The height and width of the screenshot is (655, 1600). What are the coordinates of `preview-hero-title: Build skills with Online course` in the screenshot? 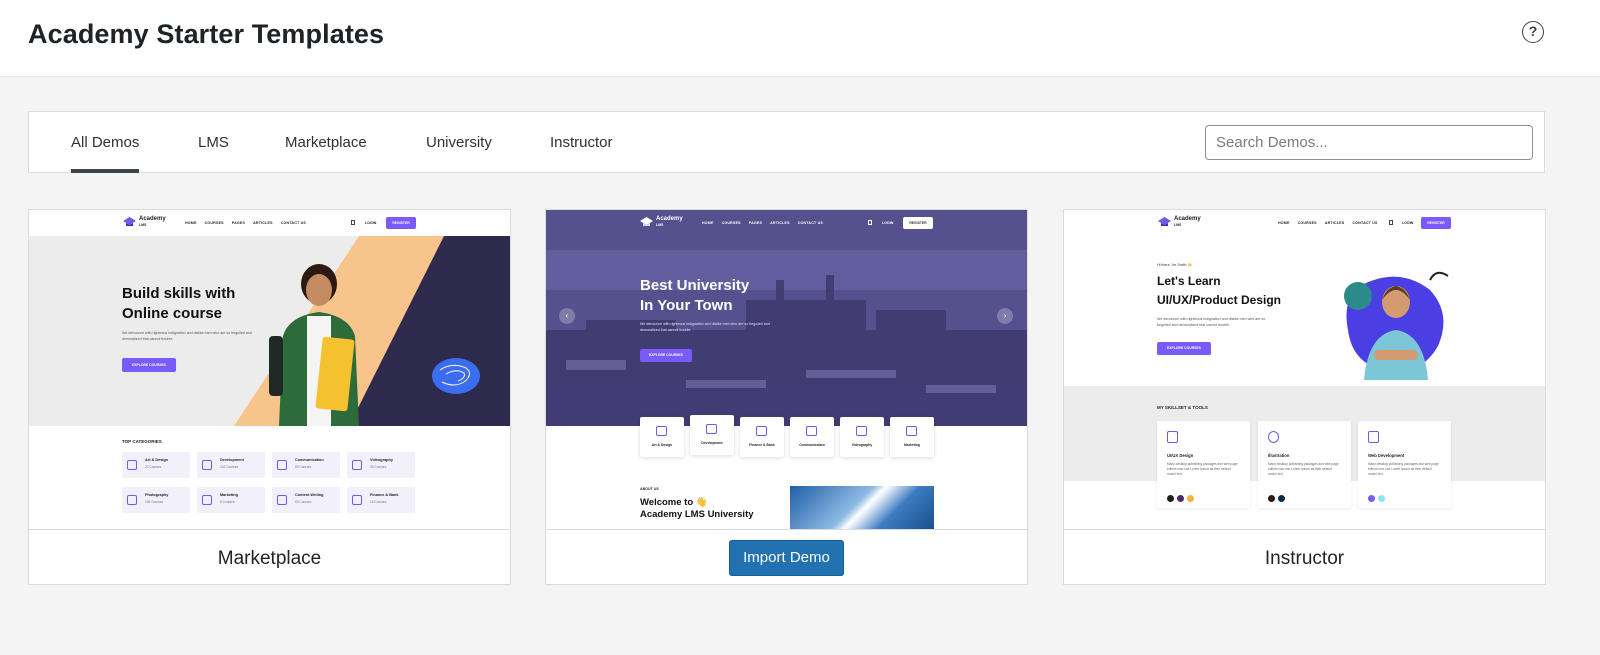 It's located at (178, 304).